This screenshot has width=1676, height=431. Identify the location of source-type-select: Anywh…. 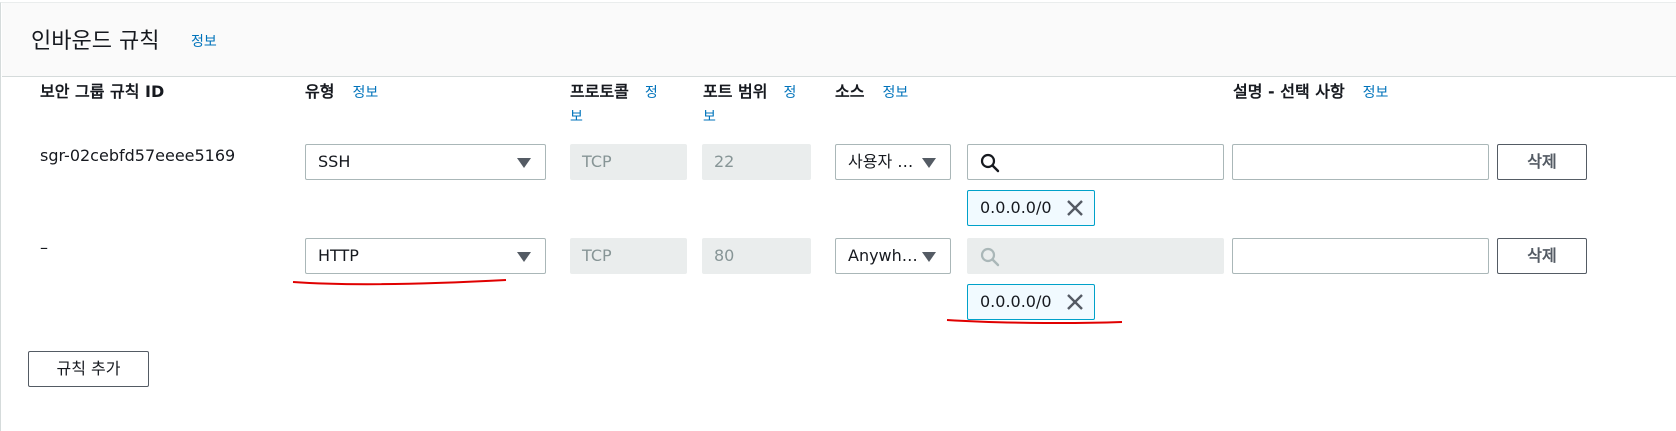
(893, 256).